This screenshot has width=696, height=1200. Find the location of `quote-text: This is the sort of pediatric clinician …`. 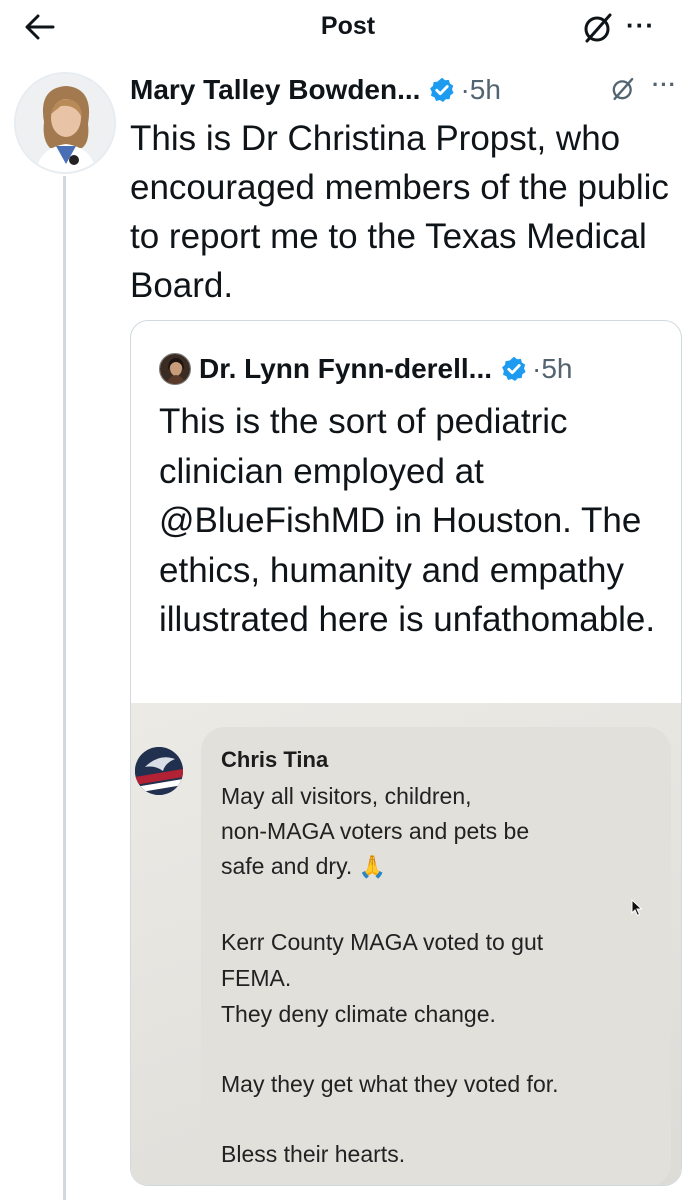

quote-text: This is the sort of pediatric clinician … is located at coordinates (407, 520).